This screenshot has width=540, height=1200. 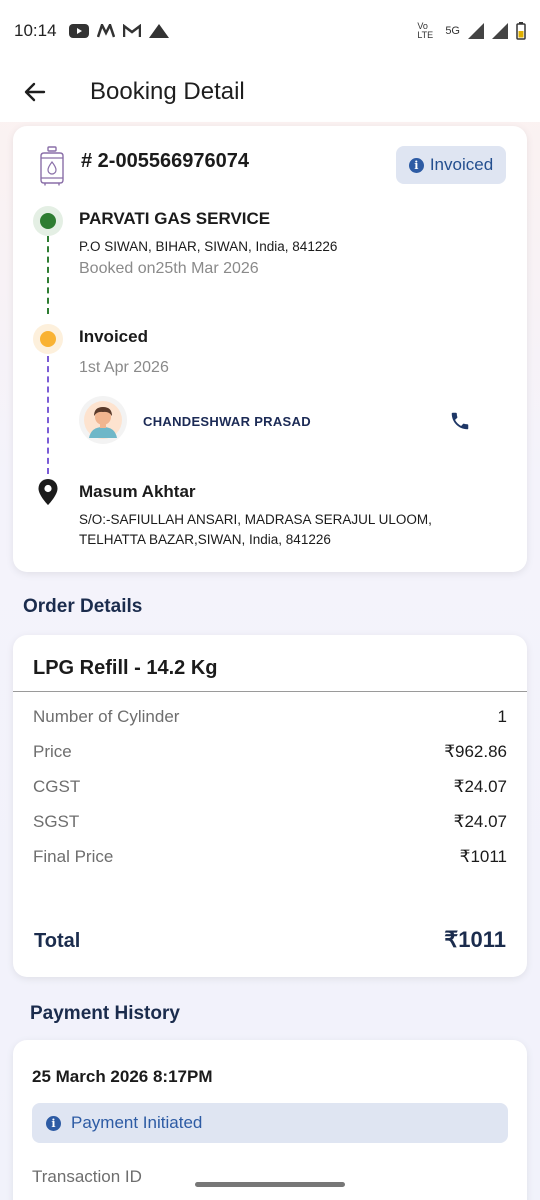 I want to click on payment-history-title: Payment History, so click(x=105, y=1013).